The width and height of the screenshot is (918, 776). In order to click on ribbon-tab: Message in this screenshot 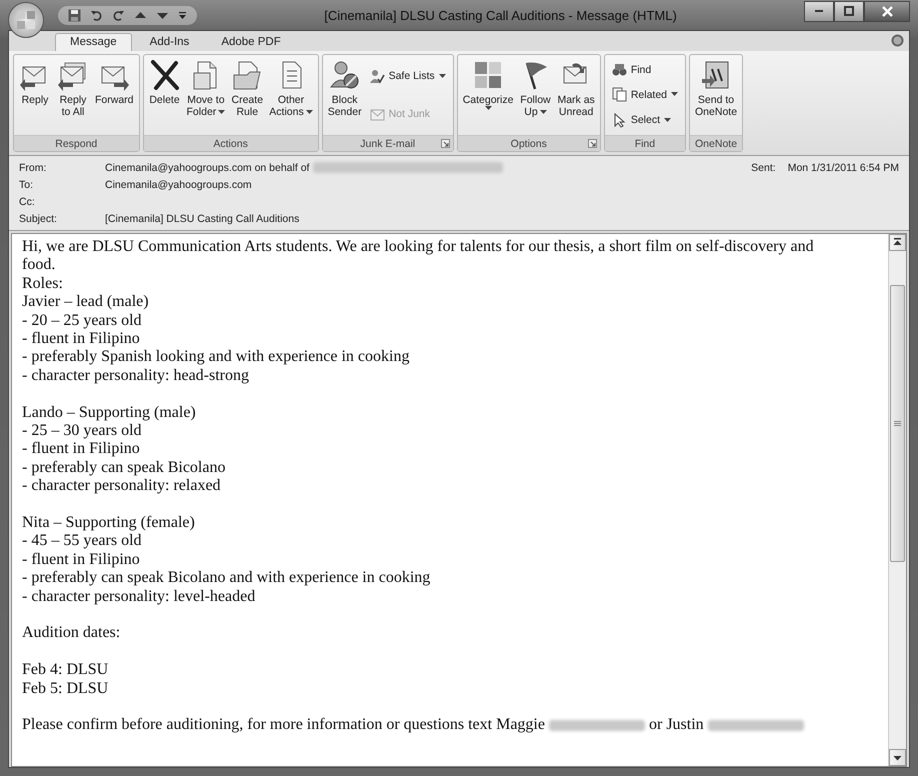, I will do `click(93, 42)`.